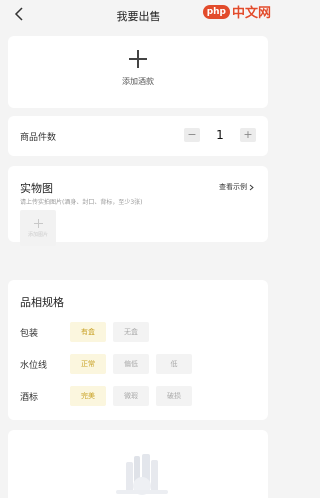 This screenshot has width=320, height=498. I want to click on add-wine-label: 添加酒款, so click(138, 81).